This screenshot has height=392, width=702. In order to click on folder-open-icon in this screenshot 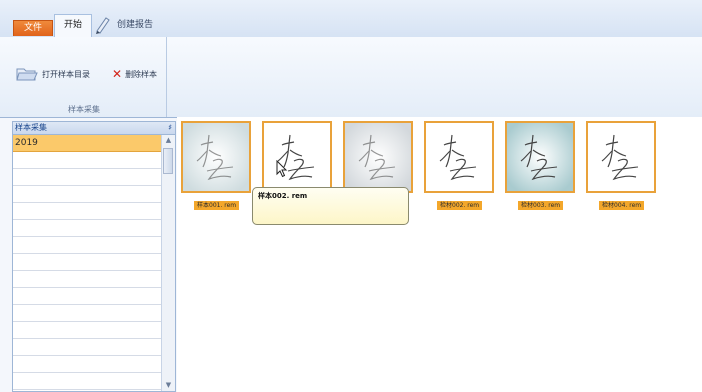, I will do `click(27, 74)`.